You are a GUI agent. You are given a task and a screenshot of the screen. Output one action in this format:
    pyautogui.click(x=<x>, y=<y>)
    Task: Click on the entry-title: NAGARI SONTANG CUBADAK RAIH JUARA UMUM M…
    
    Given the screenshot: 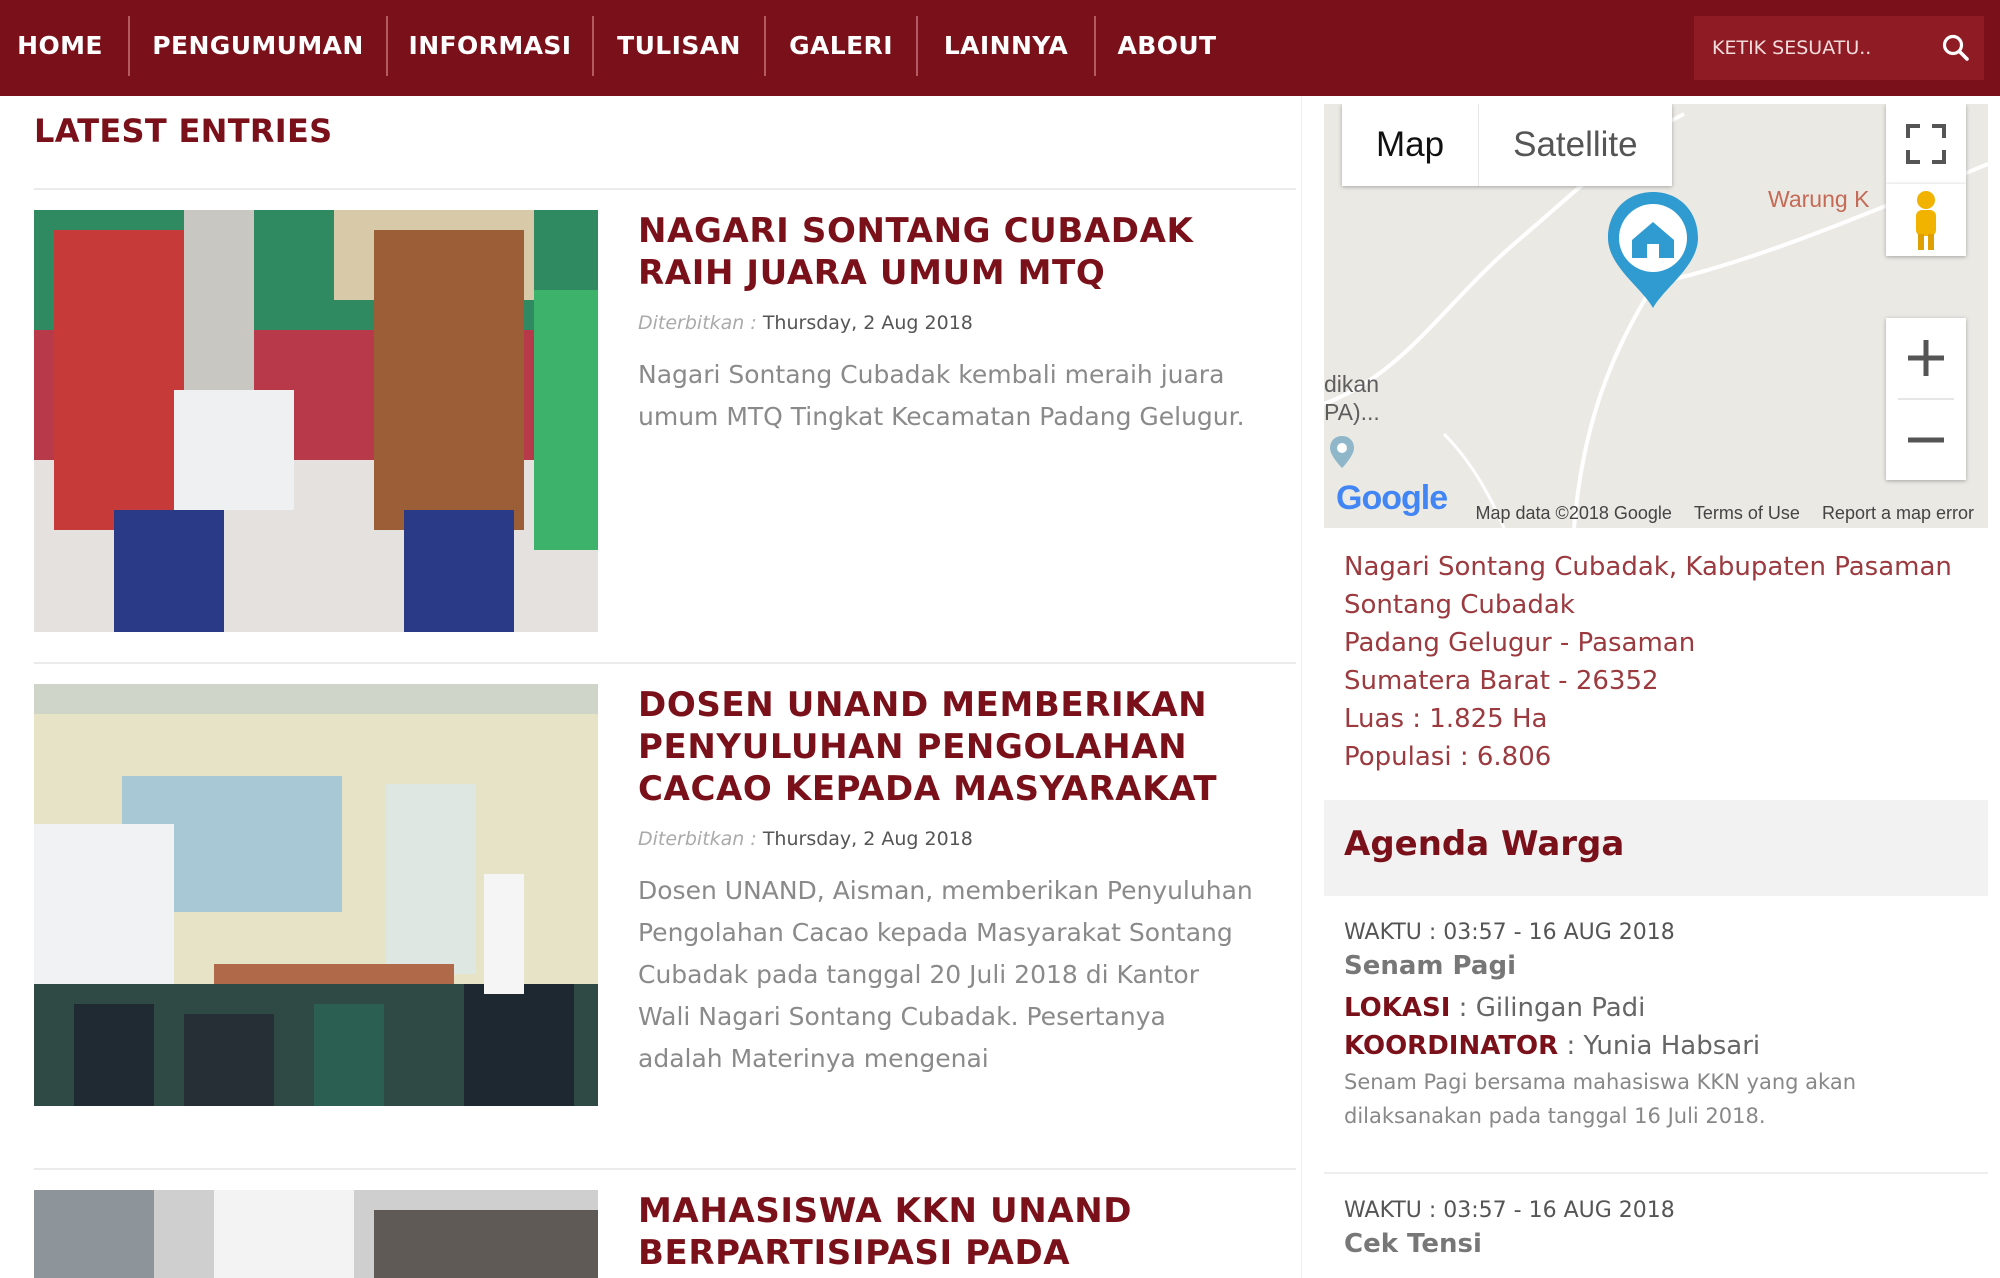 What is the action you would take?
    pyautogui.click(x=968, y=252)
    